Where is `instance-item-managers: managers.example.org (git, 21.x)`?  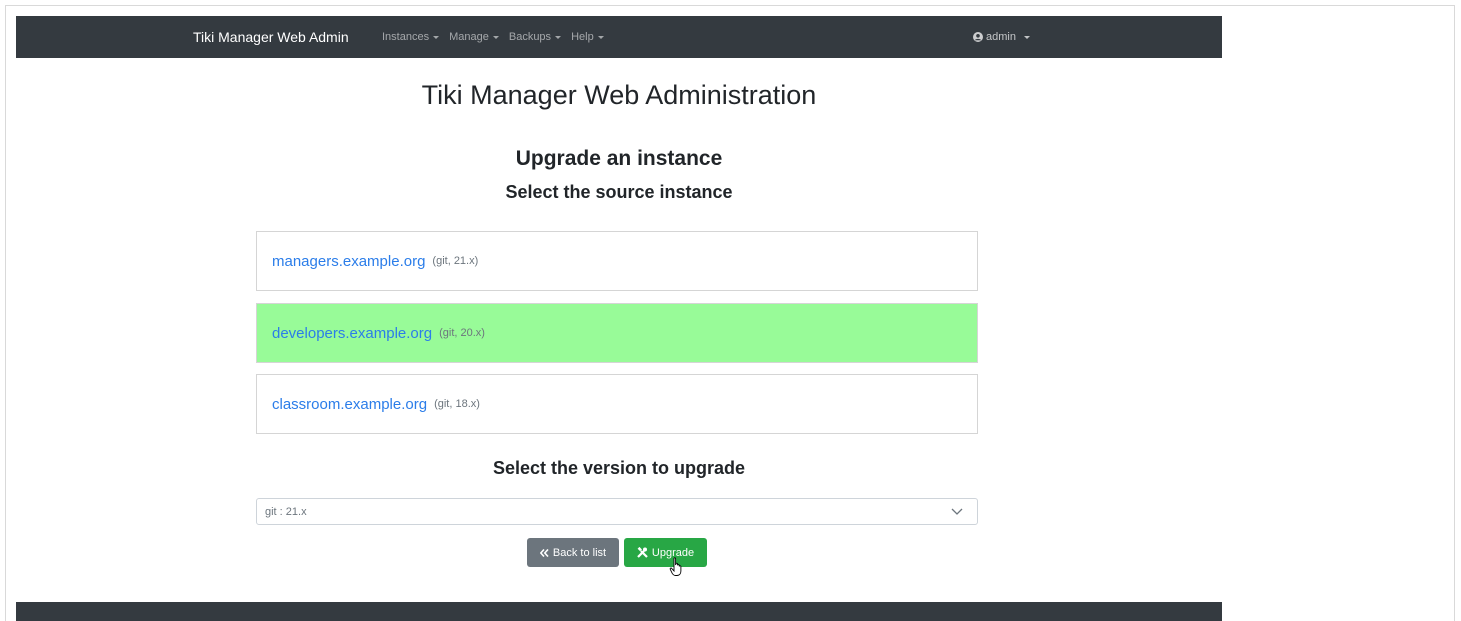
instance-item-managers: managers.example.org (git, 21.x) is located at coordinates (617, 261).